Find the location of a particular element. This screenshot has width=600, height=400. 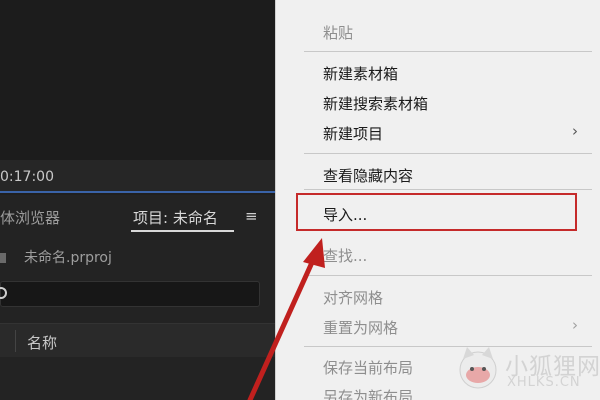

menu-item-new-item: 新建项目 is located at coordinates (353, 133).